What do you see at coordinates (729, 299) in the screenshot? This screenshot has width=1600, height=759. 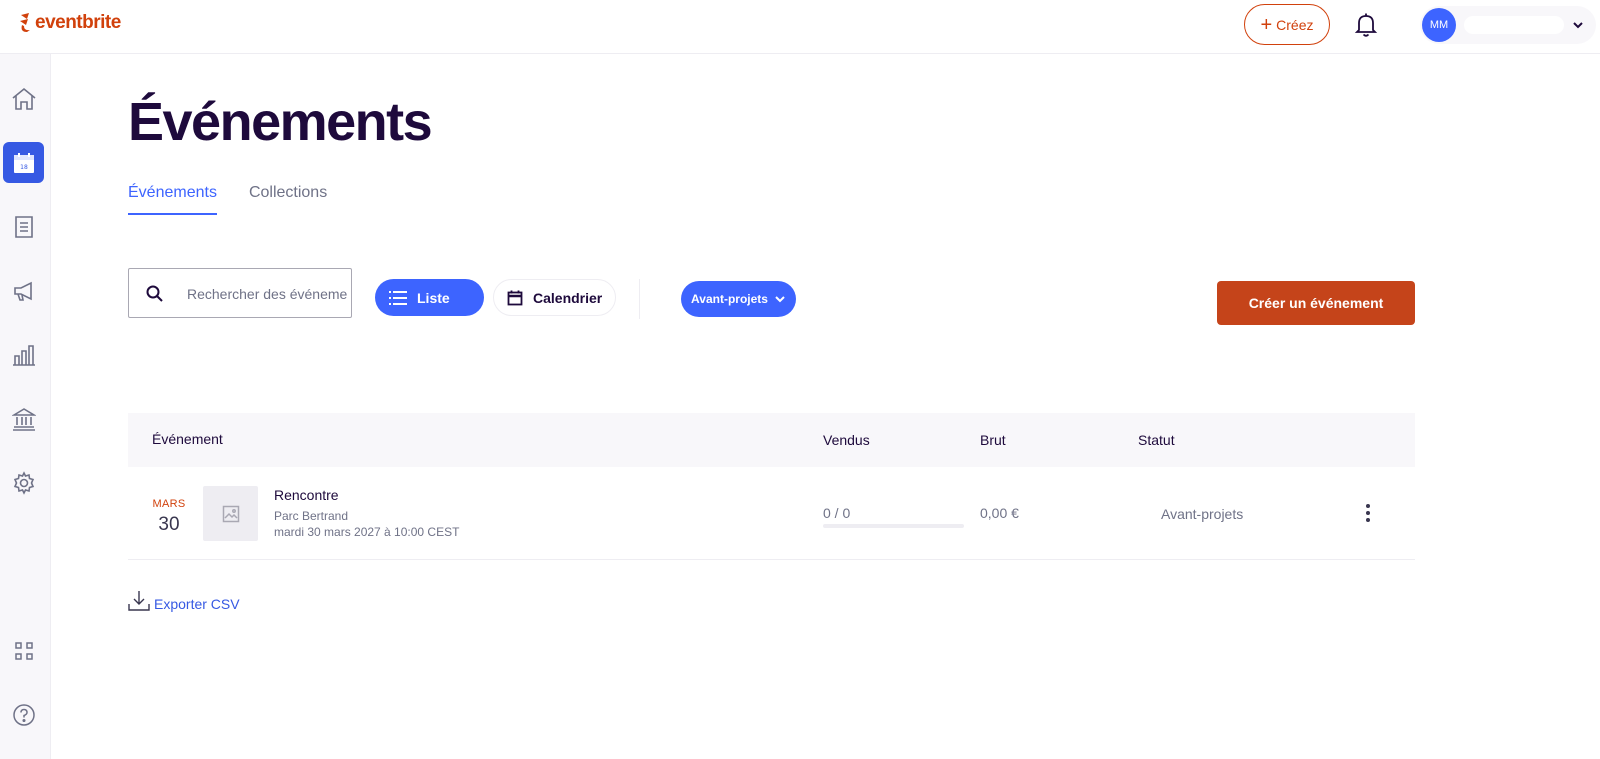 I see `status-filter-label: Avant-projets` at bounding box center [729, 299].